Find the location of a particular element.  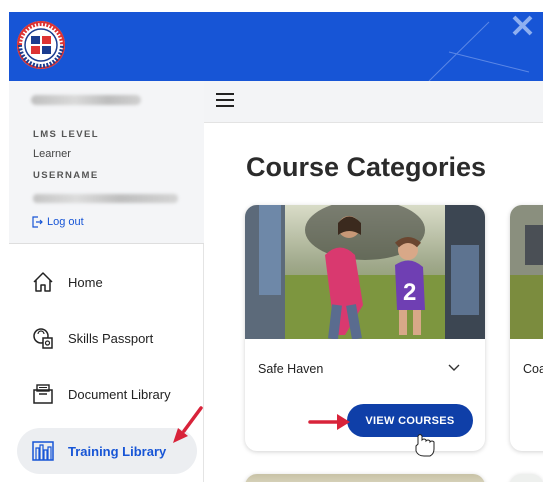

logout-link: Log out is located at coordinates (57, 222).